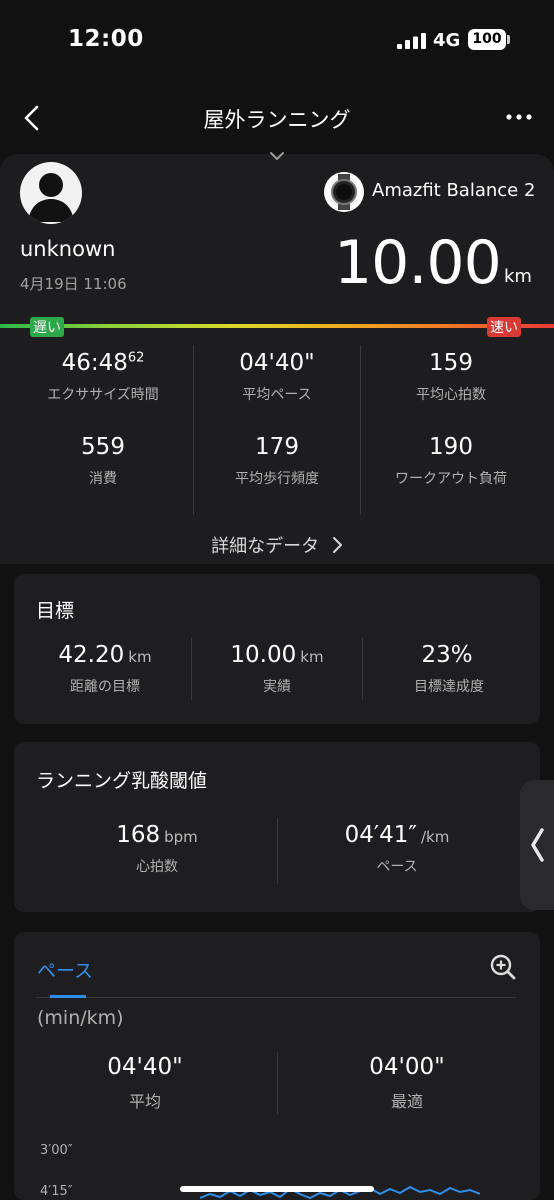 The height and width of the screenshot is (1200, 554). I want to click on avatar, so click(51, 193).